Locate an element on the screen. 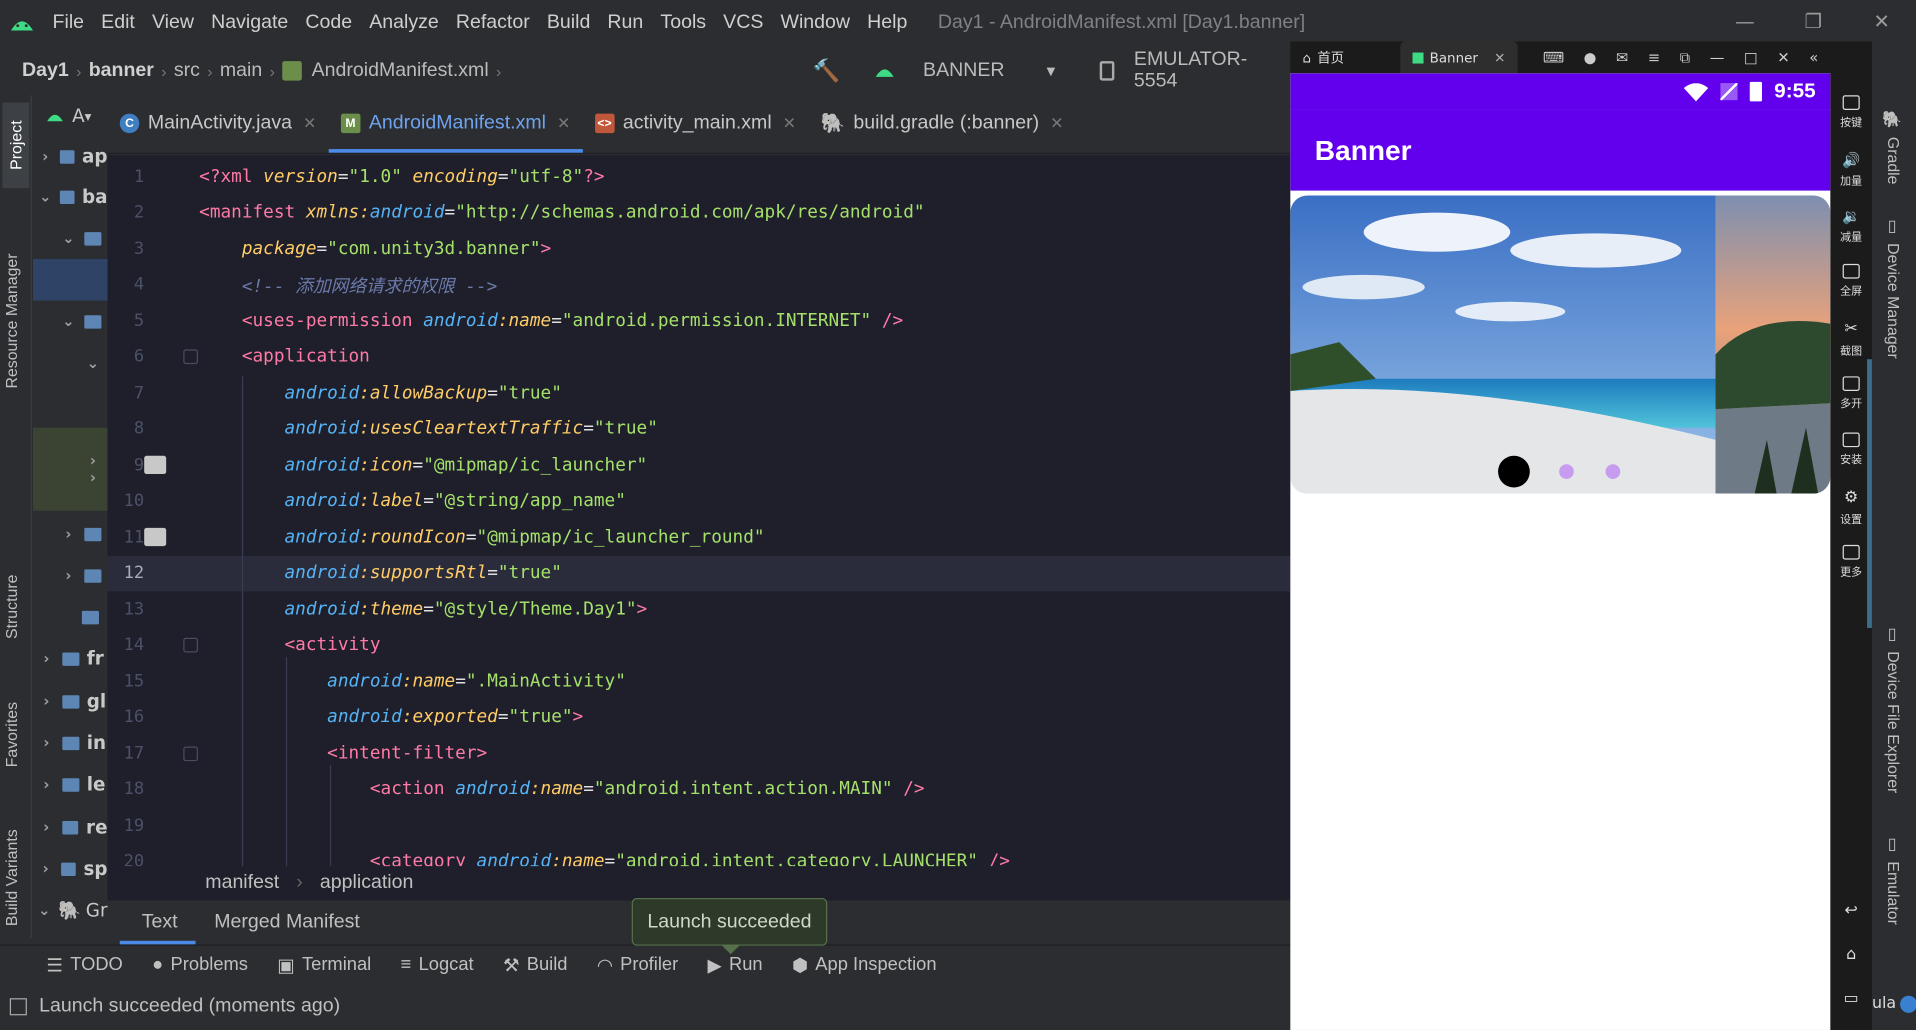  menu-file: File is located at coordinates (68, 23).